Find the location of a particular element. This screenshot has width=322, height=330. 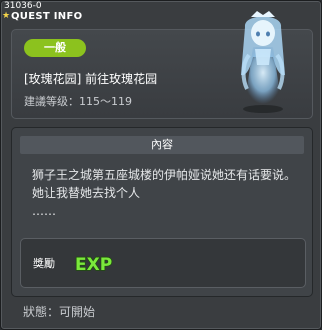

quest-id-label: 31036-0 is located at coordinates (23, 6).